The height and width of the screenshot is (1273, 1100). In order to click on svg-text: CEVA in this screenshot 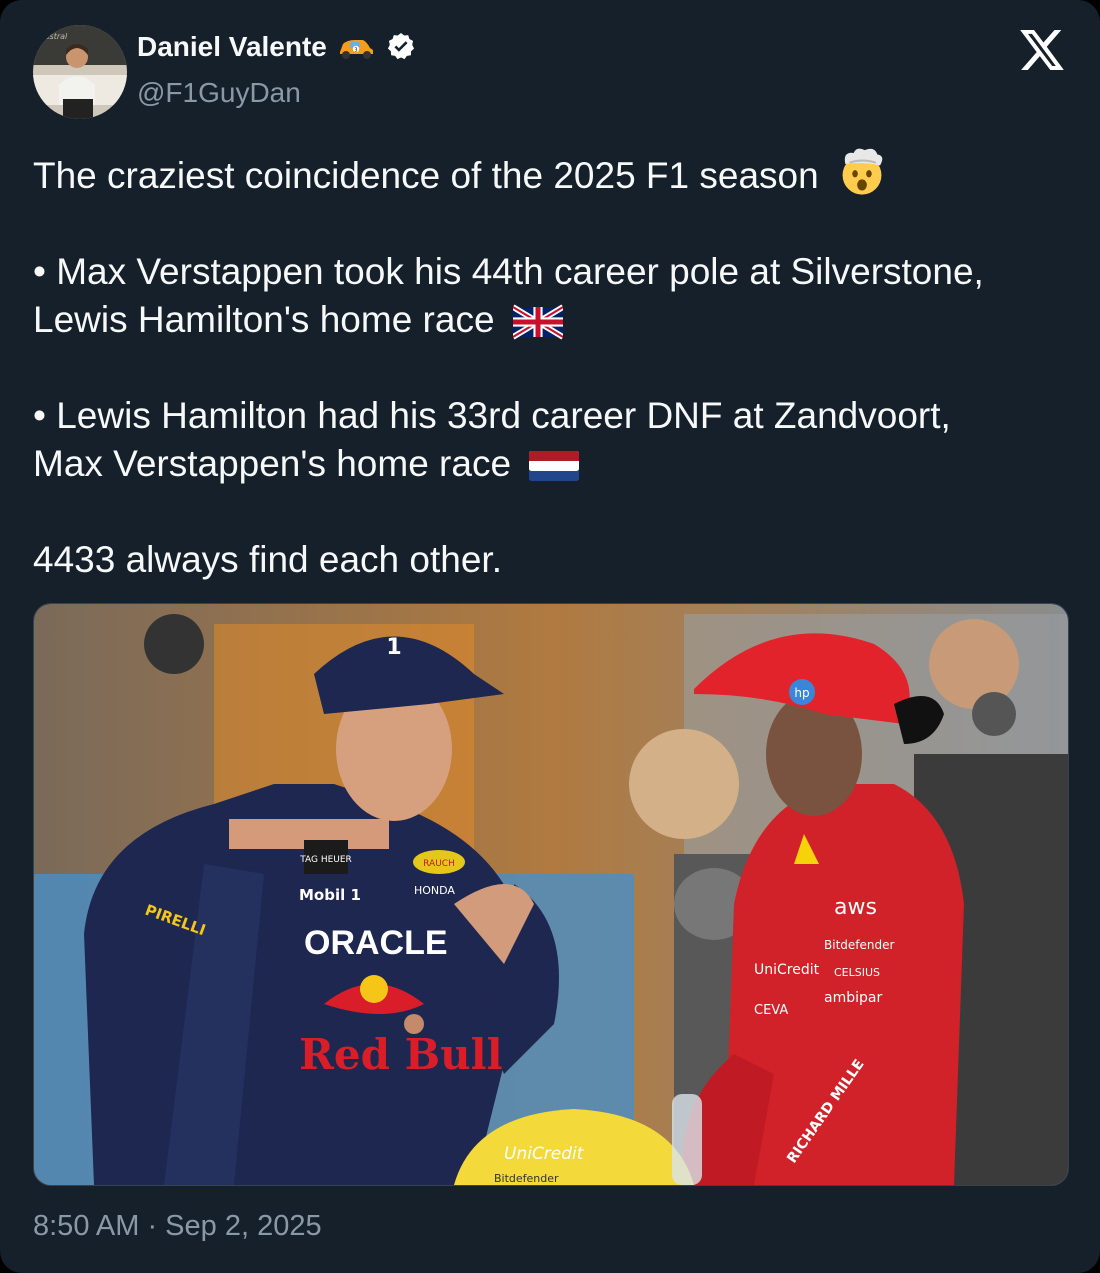, I will do `click(771, 1010)`.